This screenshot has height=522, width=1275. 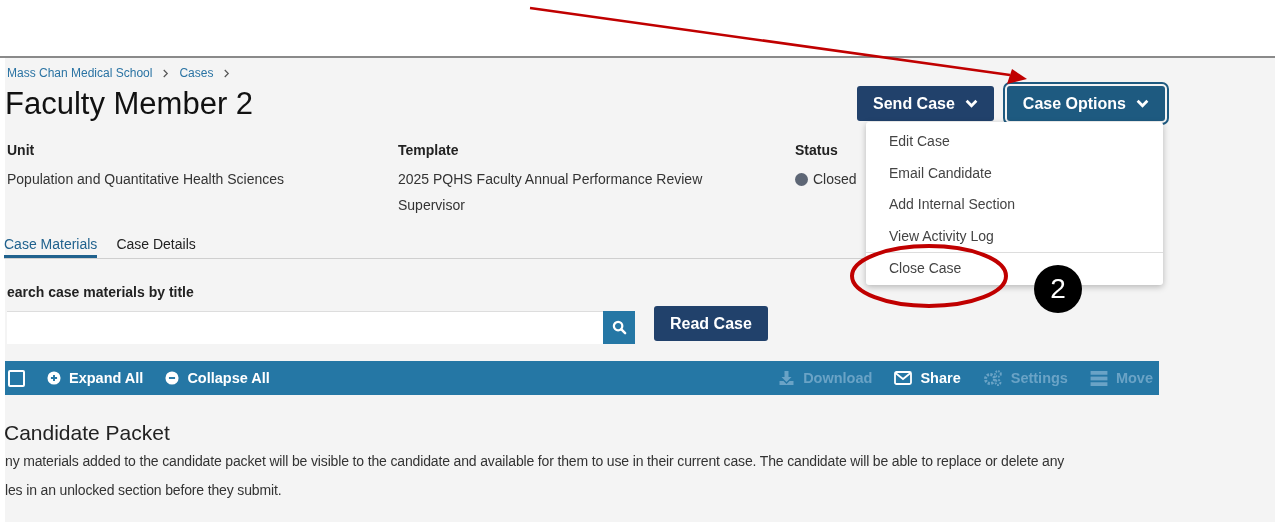 What do you see at coordinates (217, 378) in the screenshot?
I see `collapse-all-button: Collapse All` at bounding box center [217, 378].